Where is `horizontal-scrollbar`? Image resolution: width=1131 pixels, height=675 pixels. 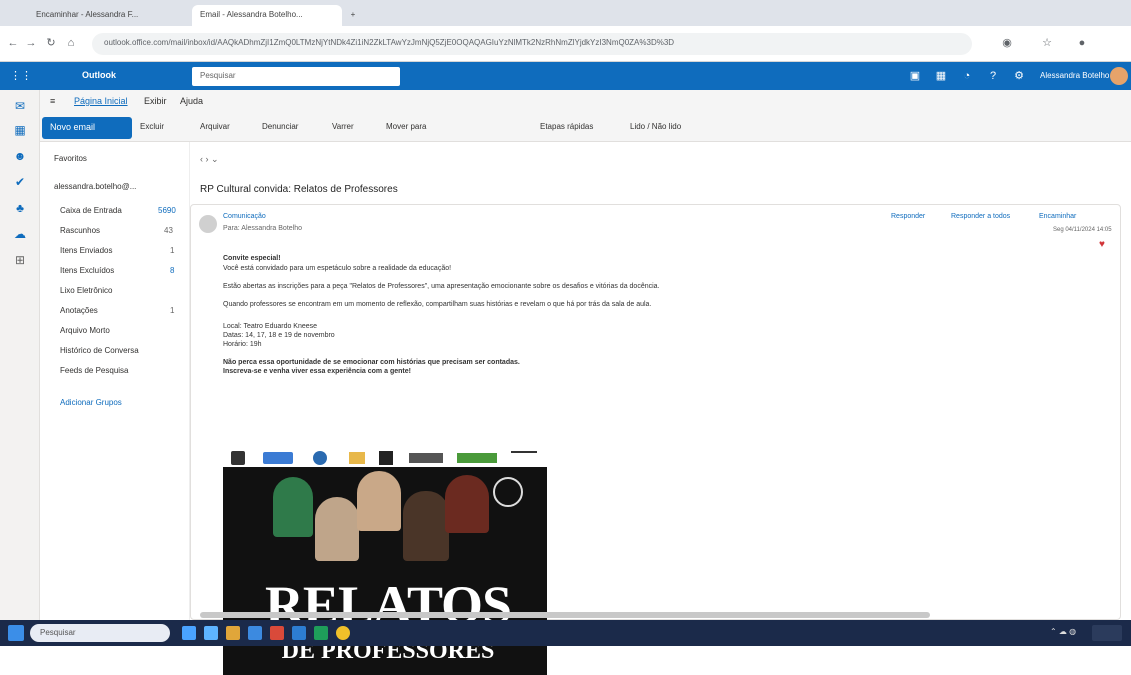
horizontal-scrollbar is located at coordinates (565, 615).